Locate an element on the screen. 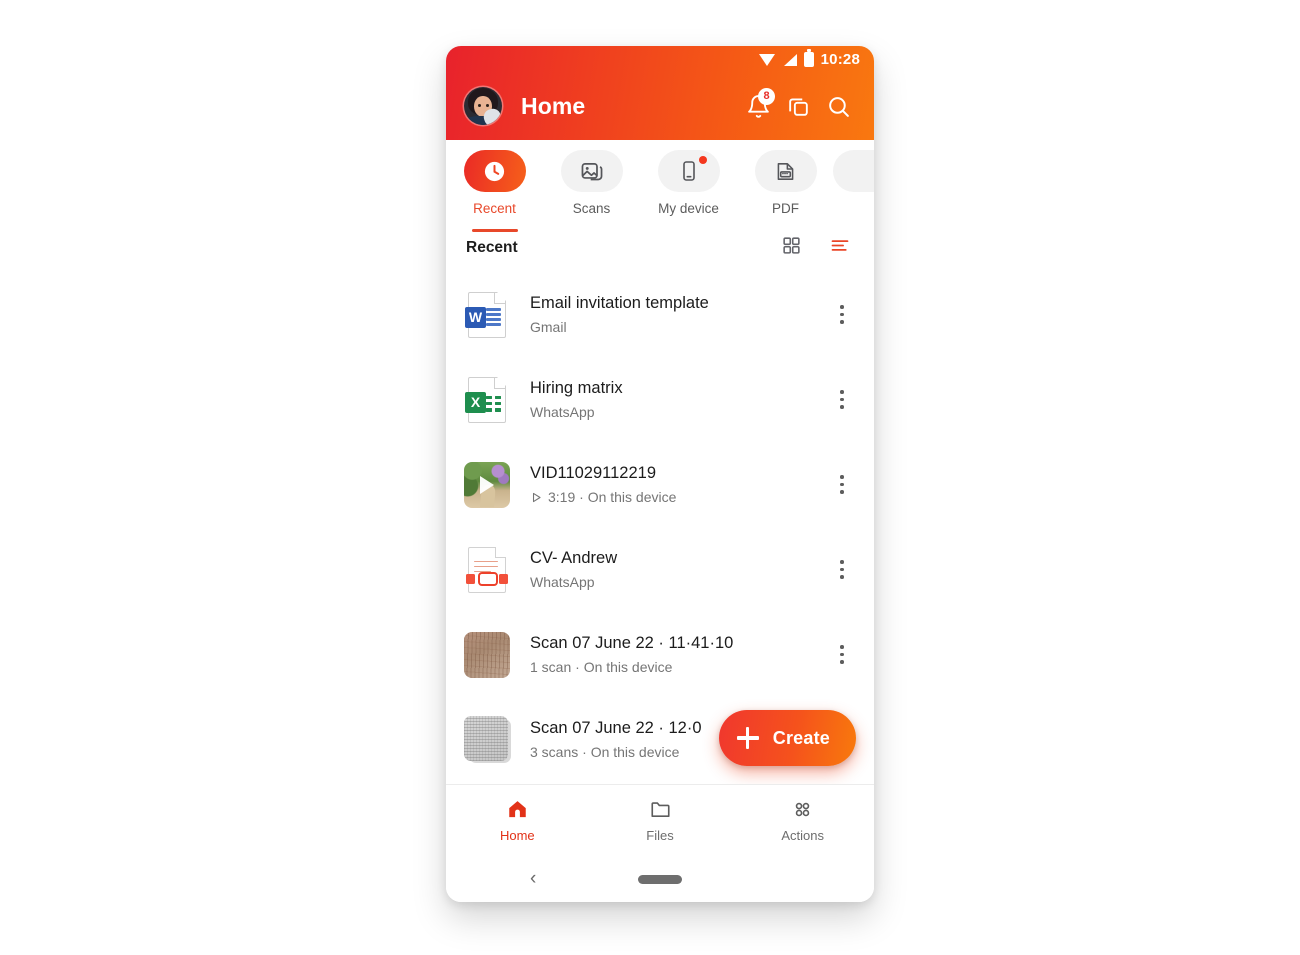  app-bar: Home 8 is located at coordinates (660, 106).